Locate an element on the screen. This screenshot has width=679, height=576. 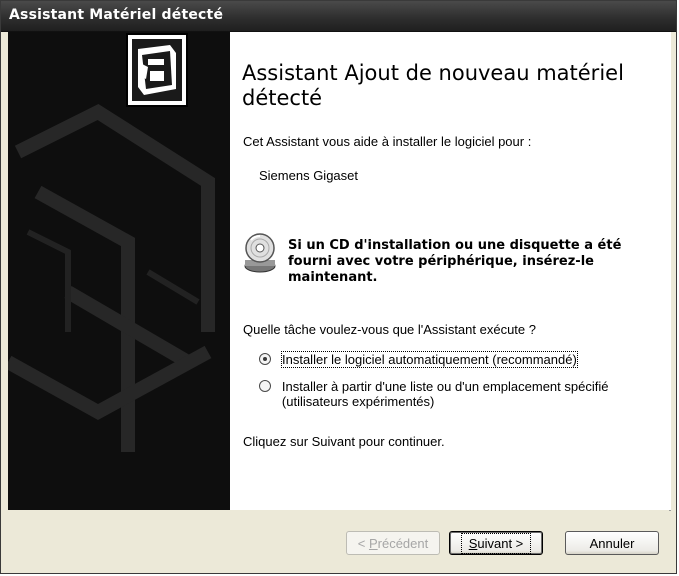
radio-auto-install is located at coordinates (265, 359).